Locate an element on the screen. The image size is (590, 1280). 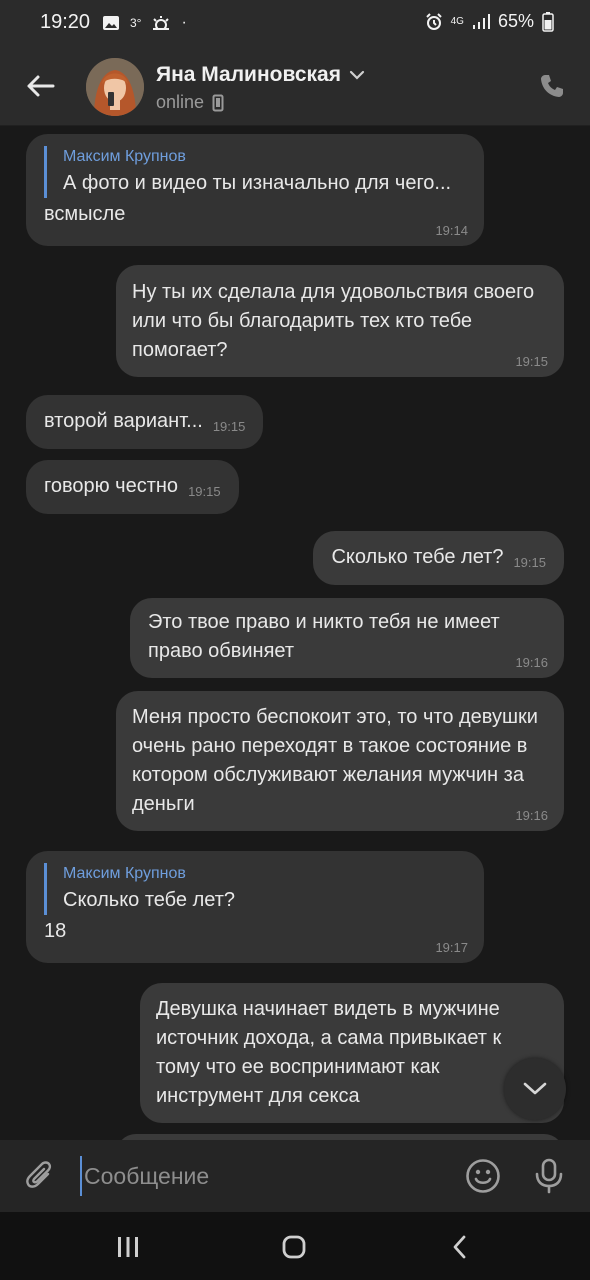
message-incoming: второй вариант... 19:15 is located at coordinates (145, 422).